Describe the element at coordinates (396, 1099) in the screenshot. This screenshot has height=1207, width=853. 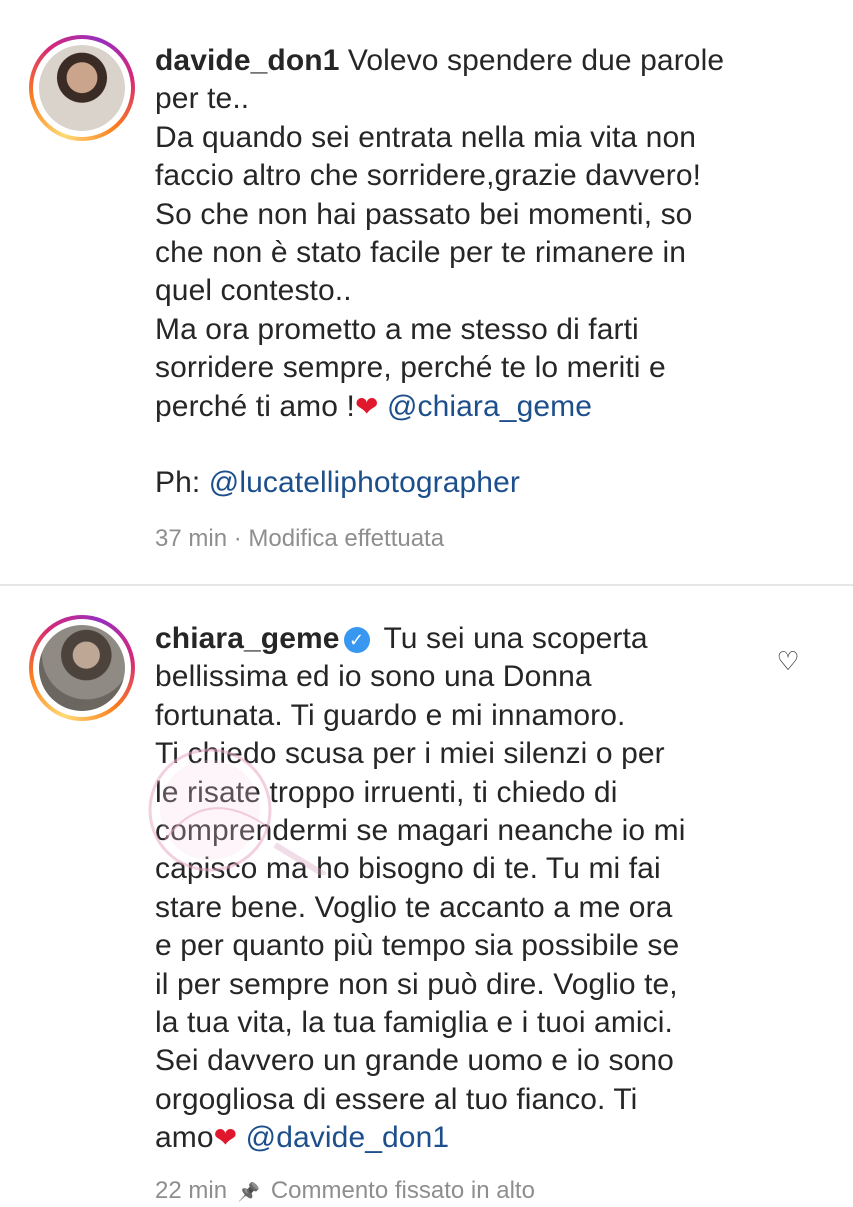
I see `comment-line: orgogliosa di essere al tuo fianco. Ti` at that location.